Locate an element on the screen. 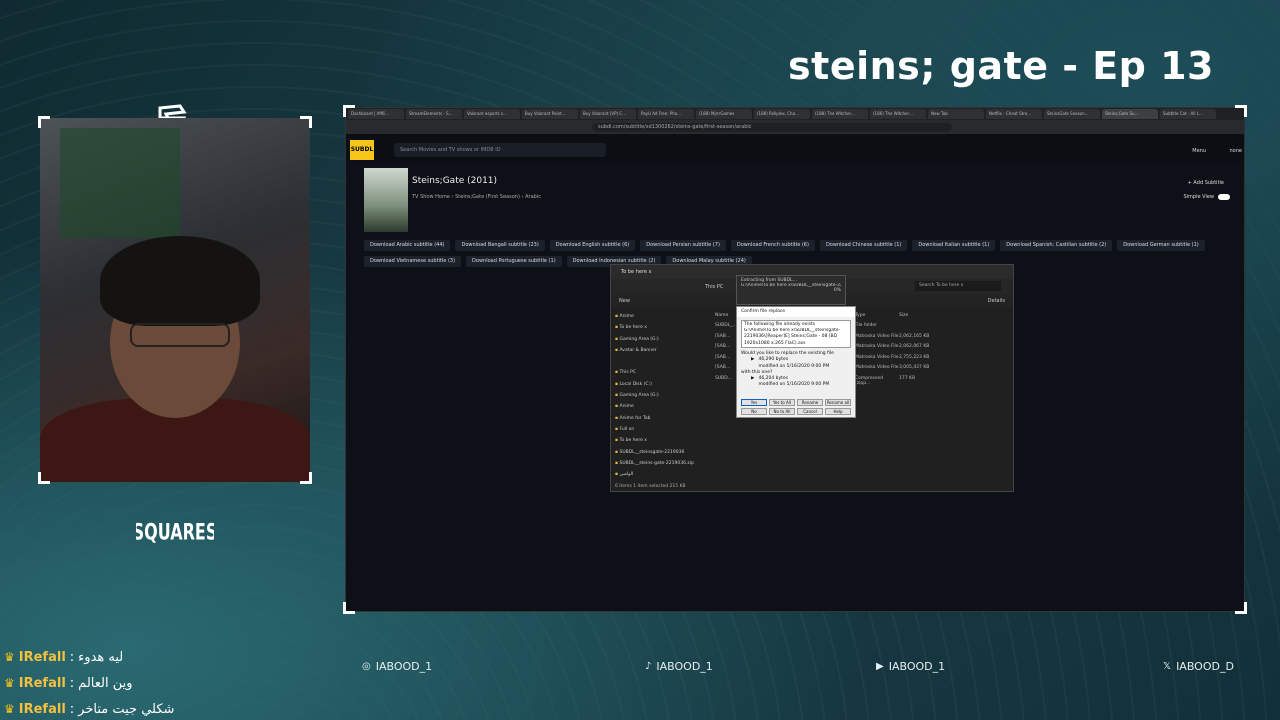  help-button: Help is located at coordinates (838, 411).